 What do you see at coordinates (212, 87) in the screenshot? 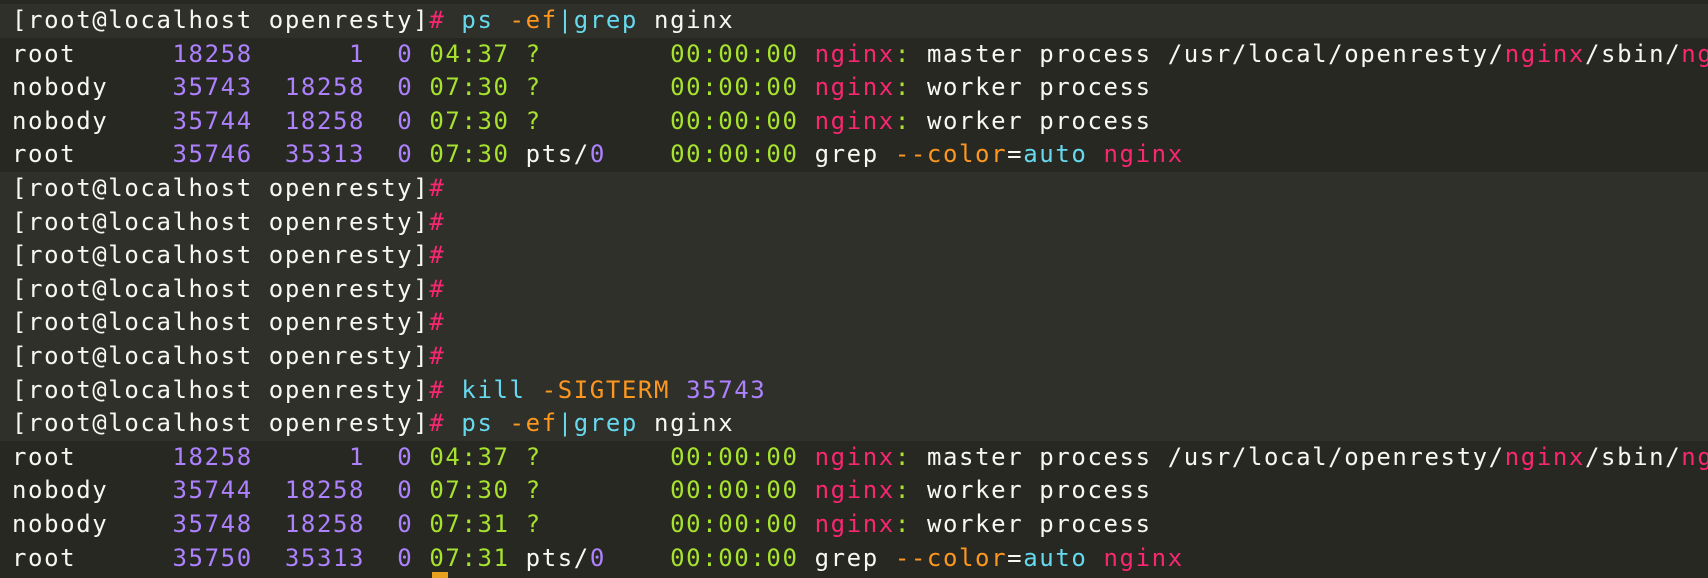
I see `terminal-text-segment: 35743` at bounding box center [212, 87].